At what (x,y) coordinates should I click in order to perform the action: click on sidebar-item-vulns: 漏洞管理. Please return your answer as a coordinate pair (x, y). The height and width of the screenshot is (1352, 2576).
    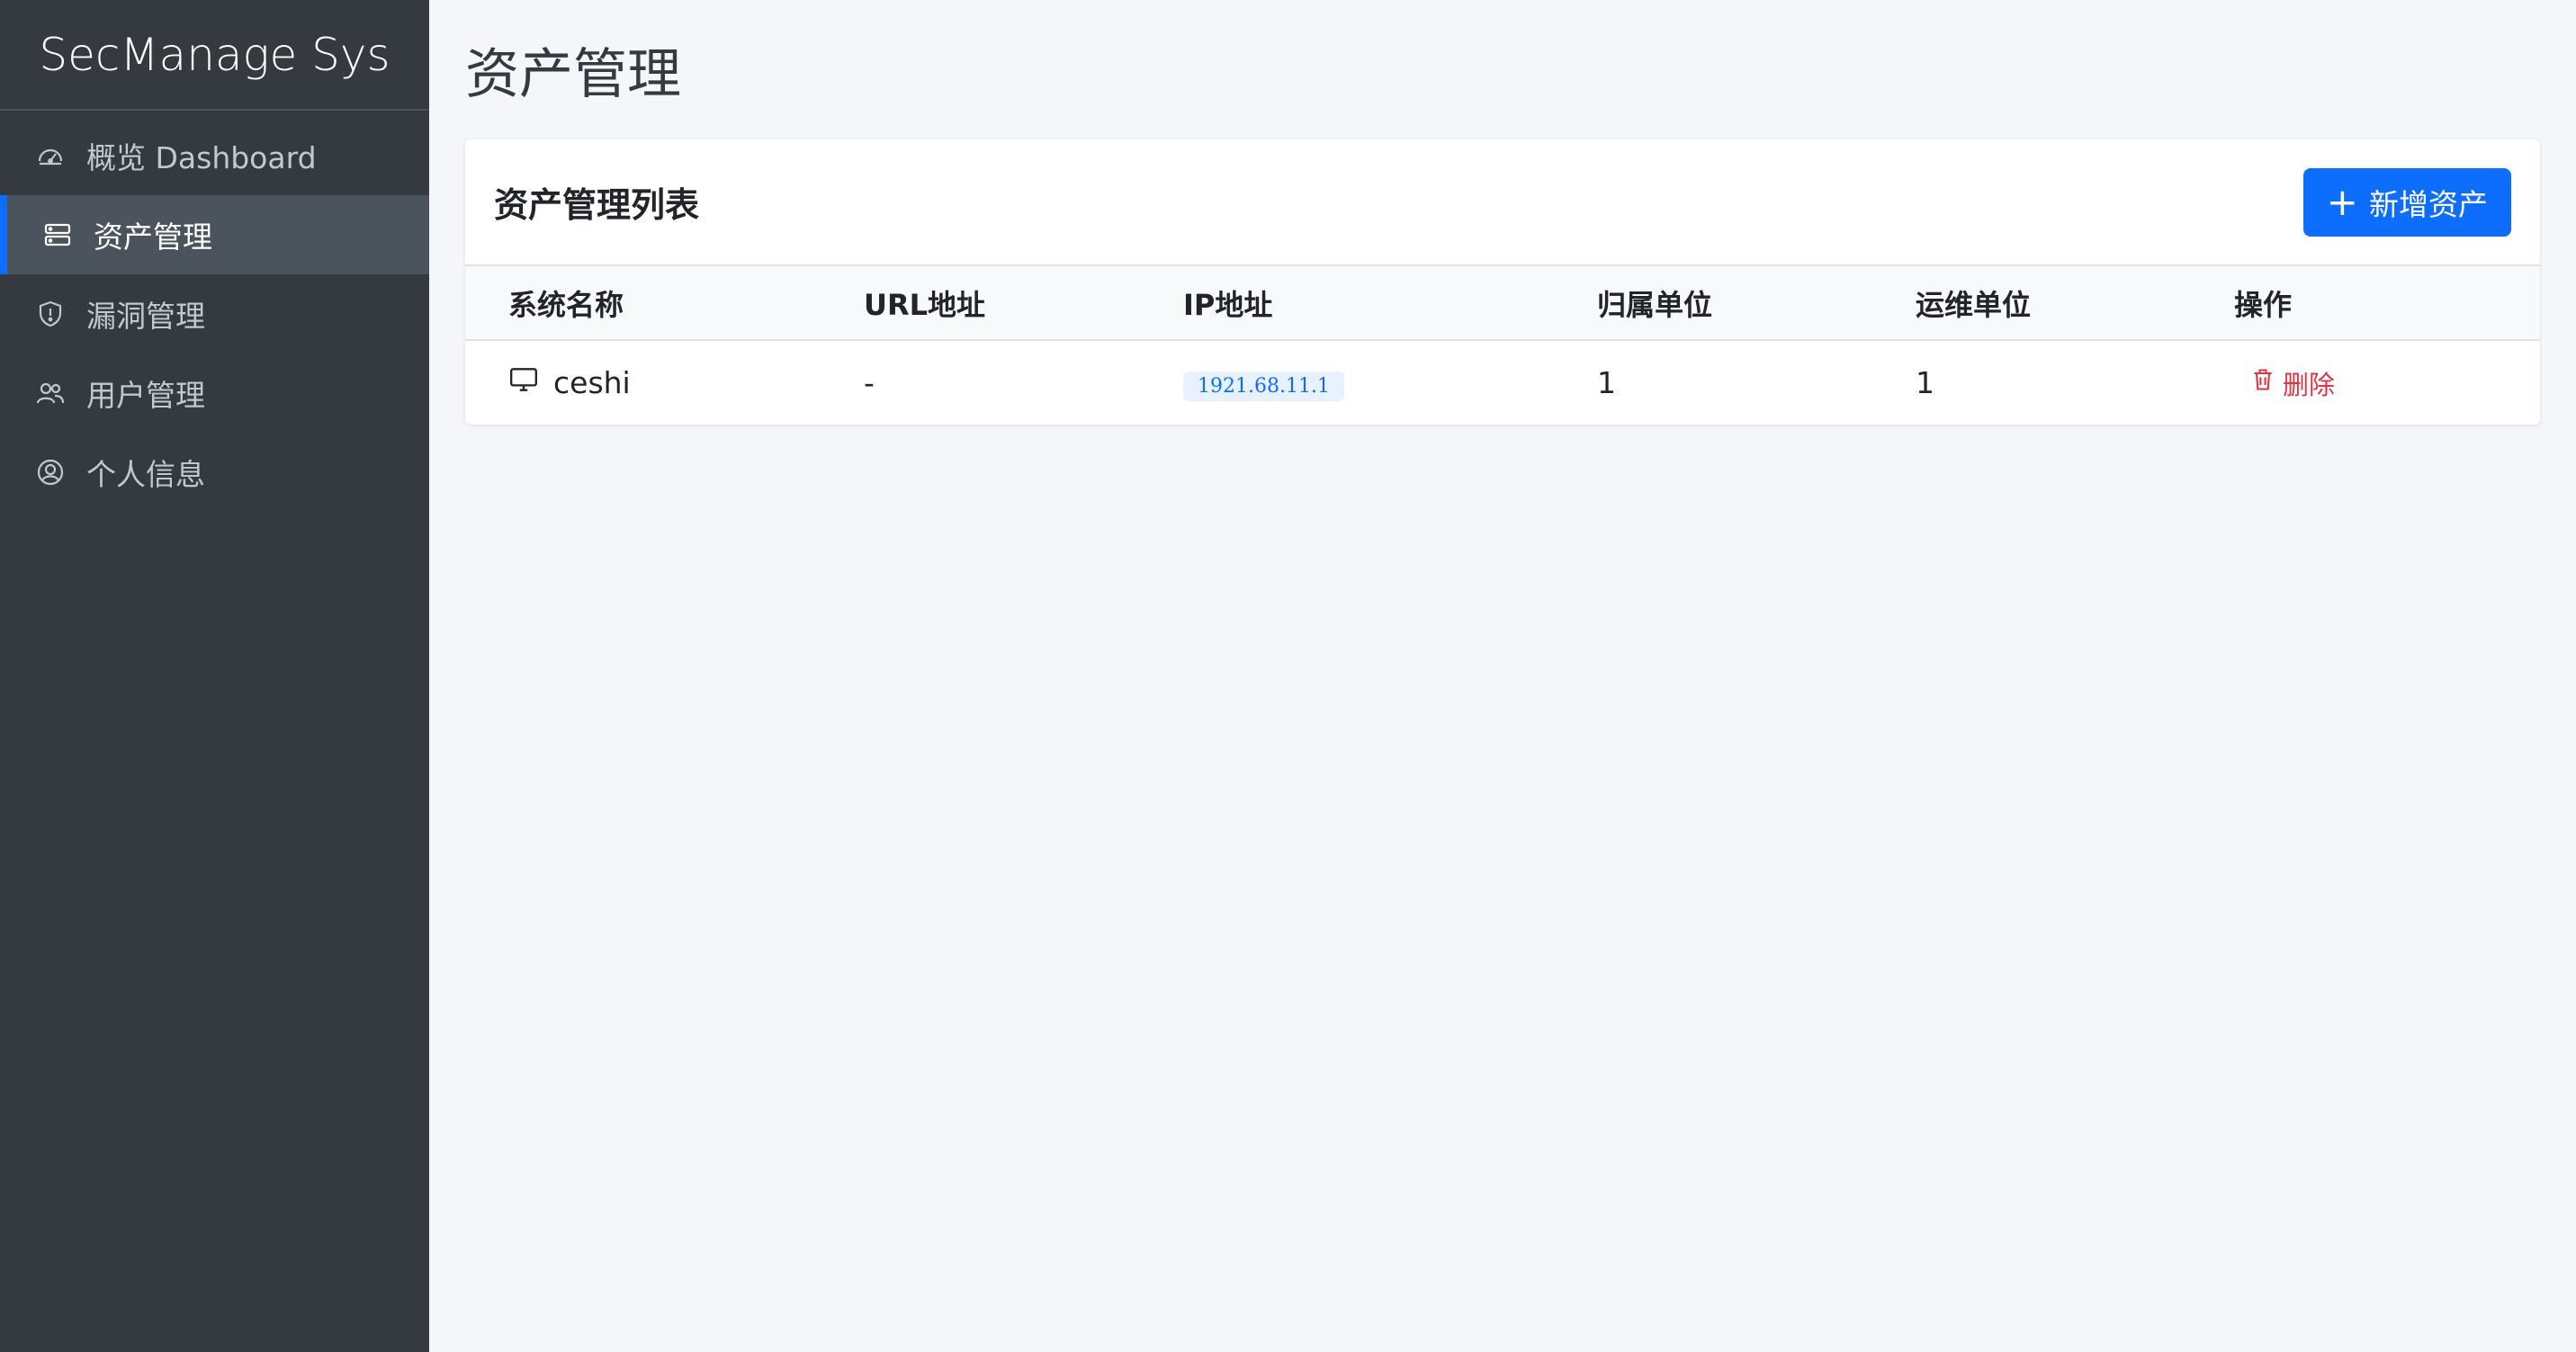
    Looking at the image, I should click on (215, 314).